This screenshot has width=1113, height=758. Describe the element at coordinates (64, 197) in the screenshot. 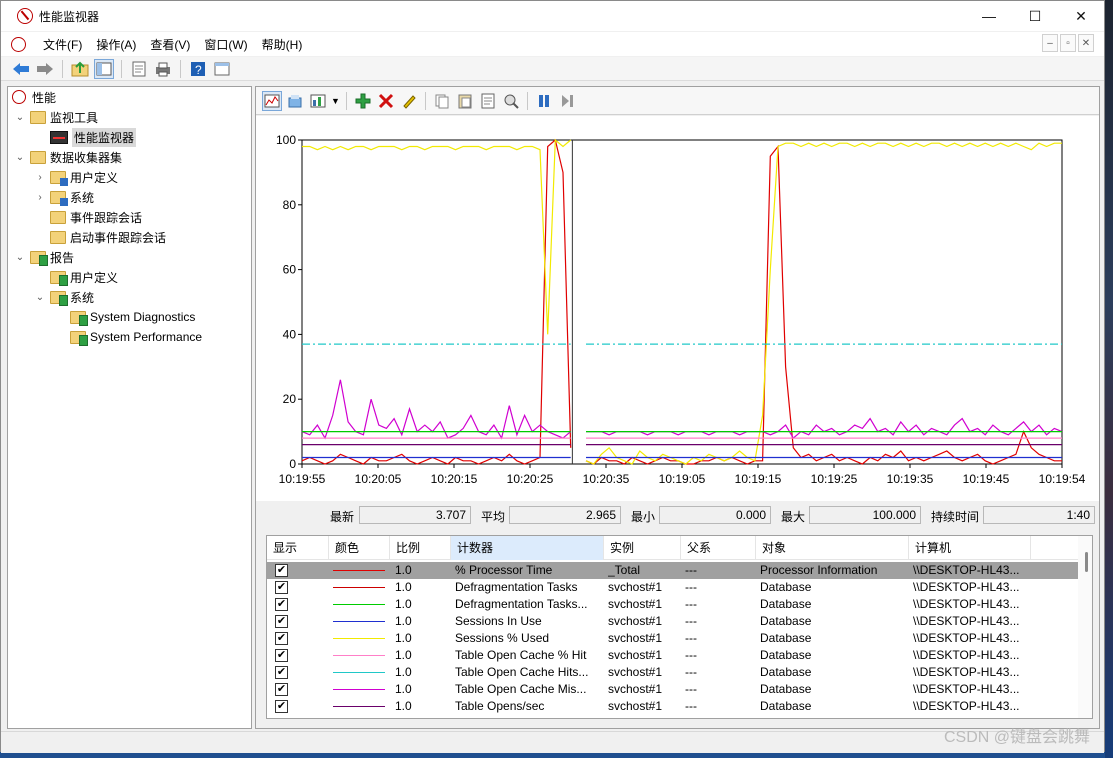

I see `tree-item-dcs-system: › 系统` at that location.